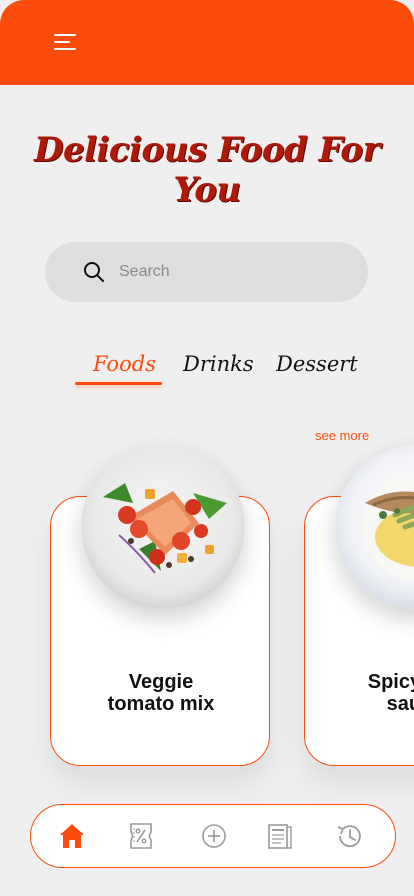  Describe the element at coordinates (118, 383) in the screenshot. I see `active-tab-indicator` at that location.